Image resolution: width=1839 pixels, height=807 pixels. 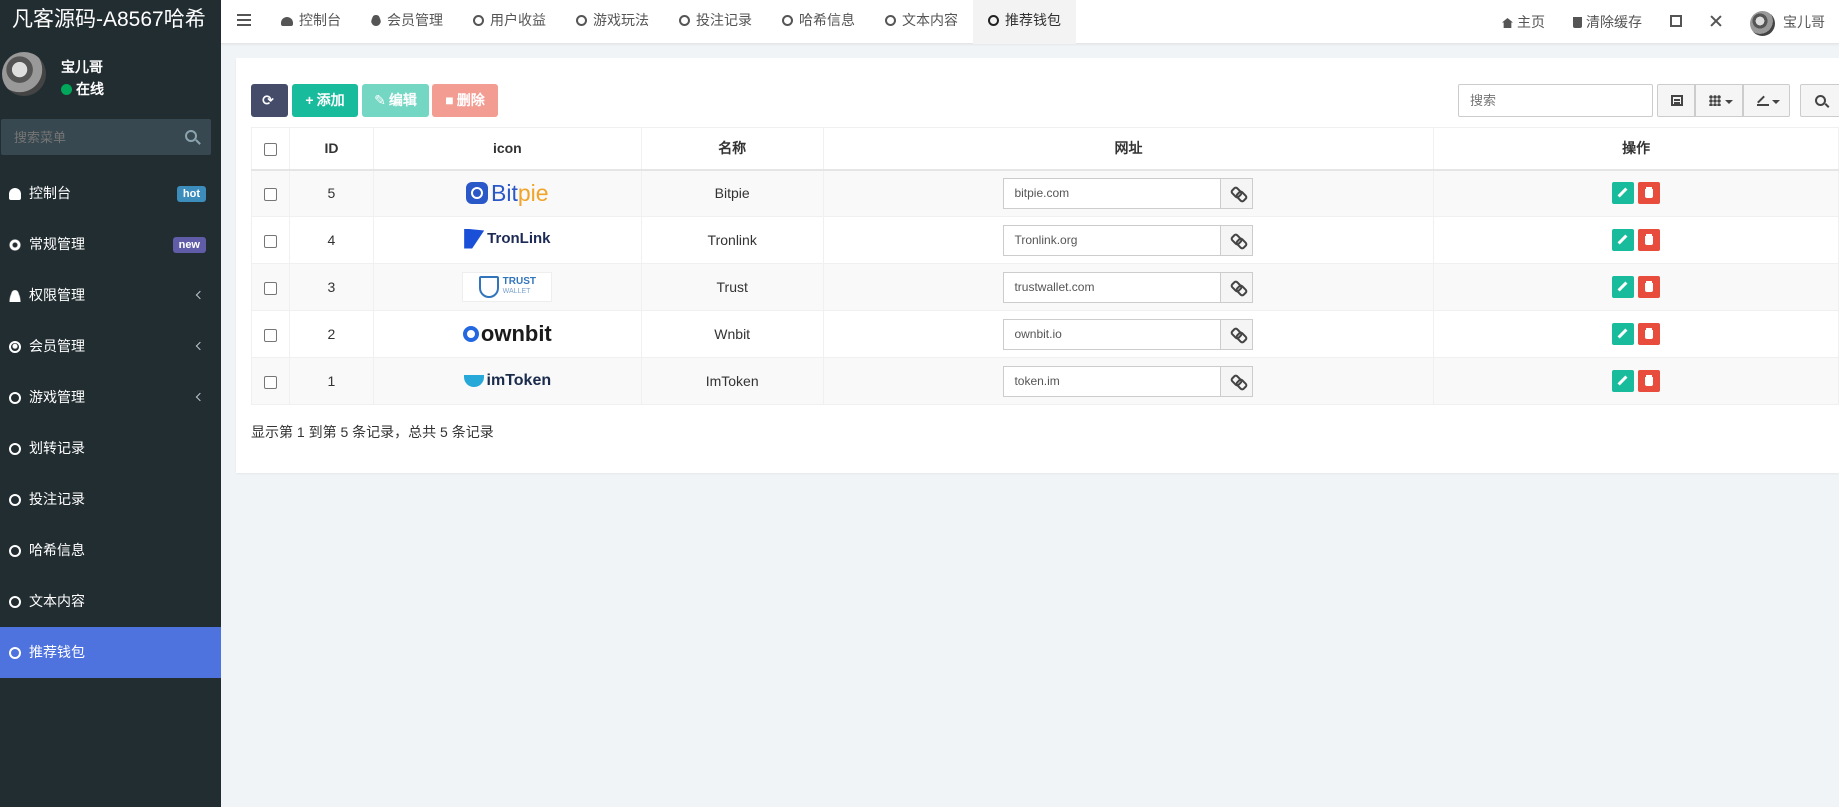 What do you see at coordinates (1024, 22) in the screenshot?
I see `tab-recommended-wallets: 推荐钱包` at bounding box center [1024, 22].